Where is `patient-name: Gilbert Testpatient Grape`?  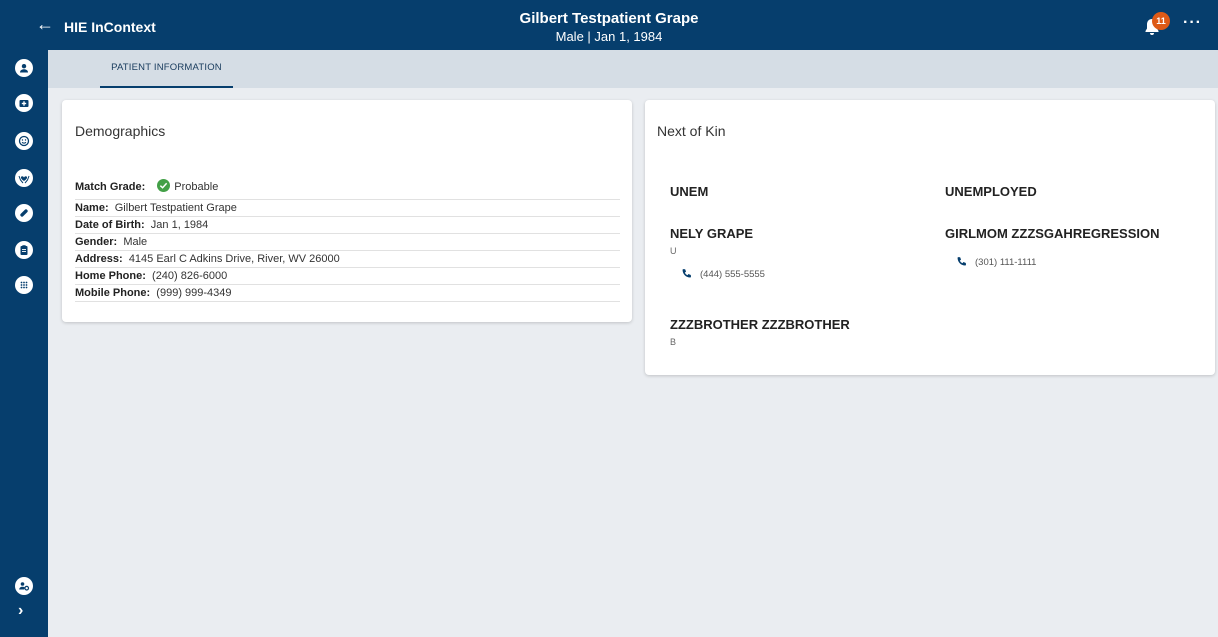
patient-name: Gilbert Testpatient Grape is located at coordinates (609, 18).